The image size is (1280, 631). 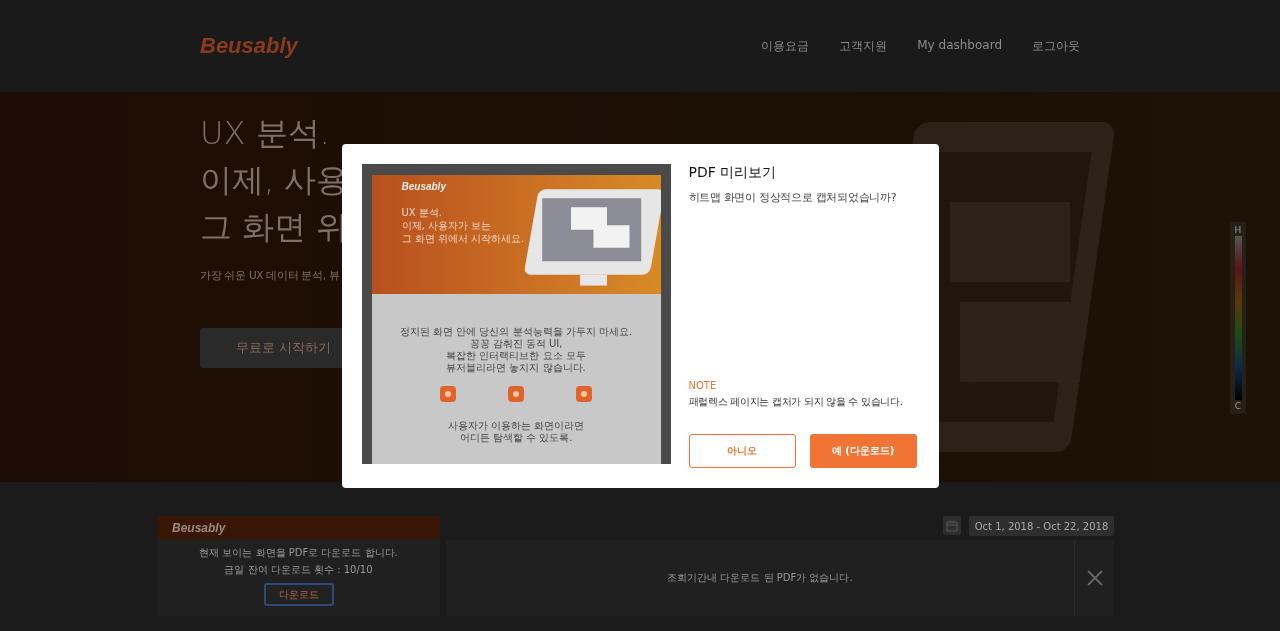 I want to click on preview-heading: 이제, 사용자가 보는, so click(x=447, y=225).